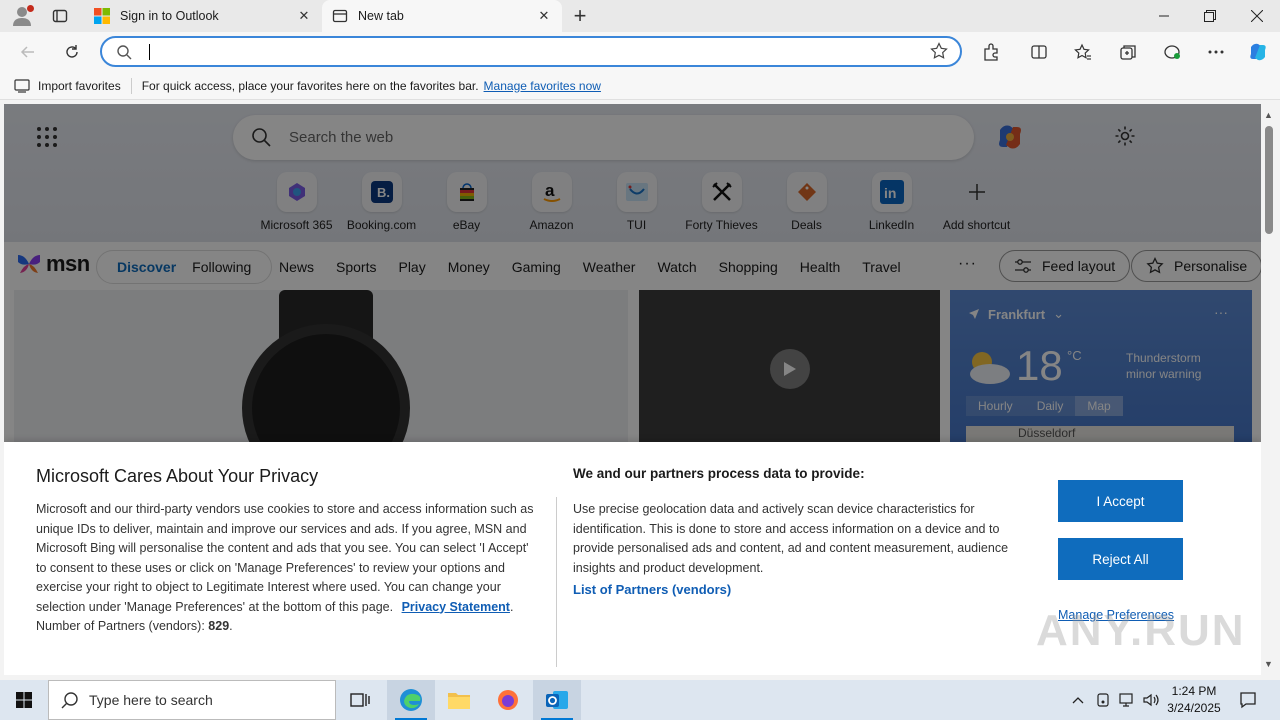 Image resolution: width=1280 pixels, height=720 pixels. I want to click on taskbar-search-box: Type here to search, so click(192, 700).